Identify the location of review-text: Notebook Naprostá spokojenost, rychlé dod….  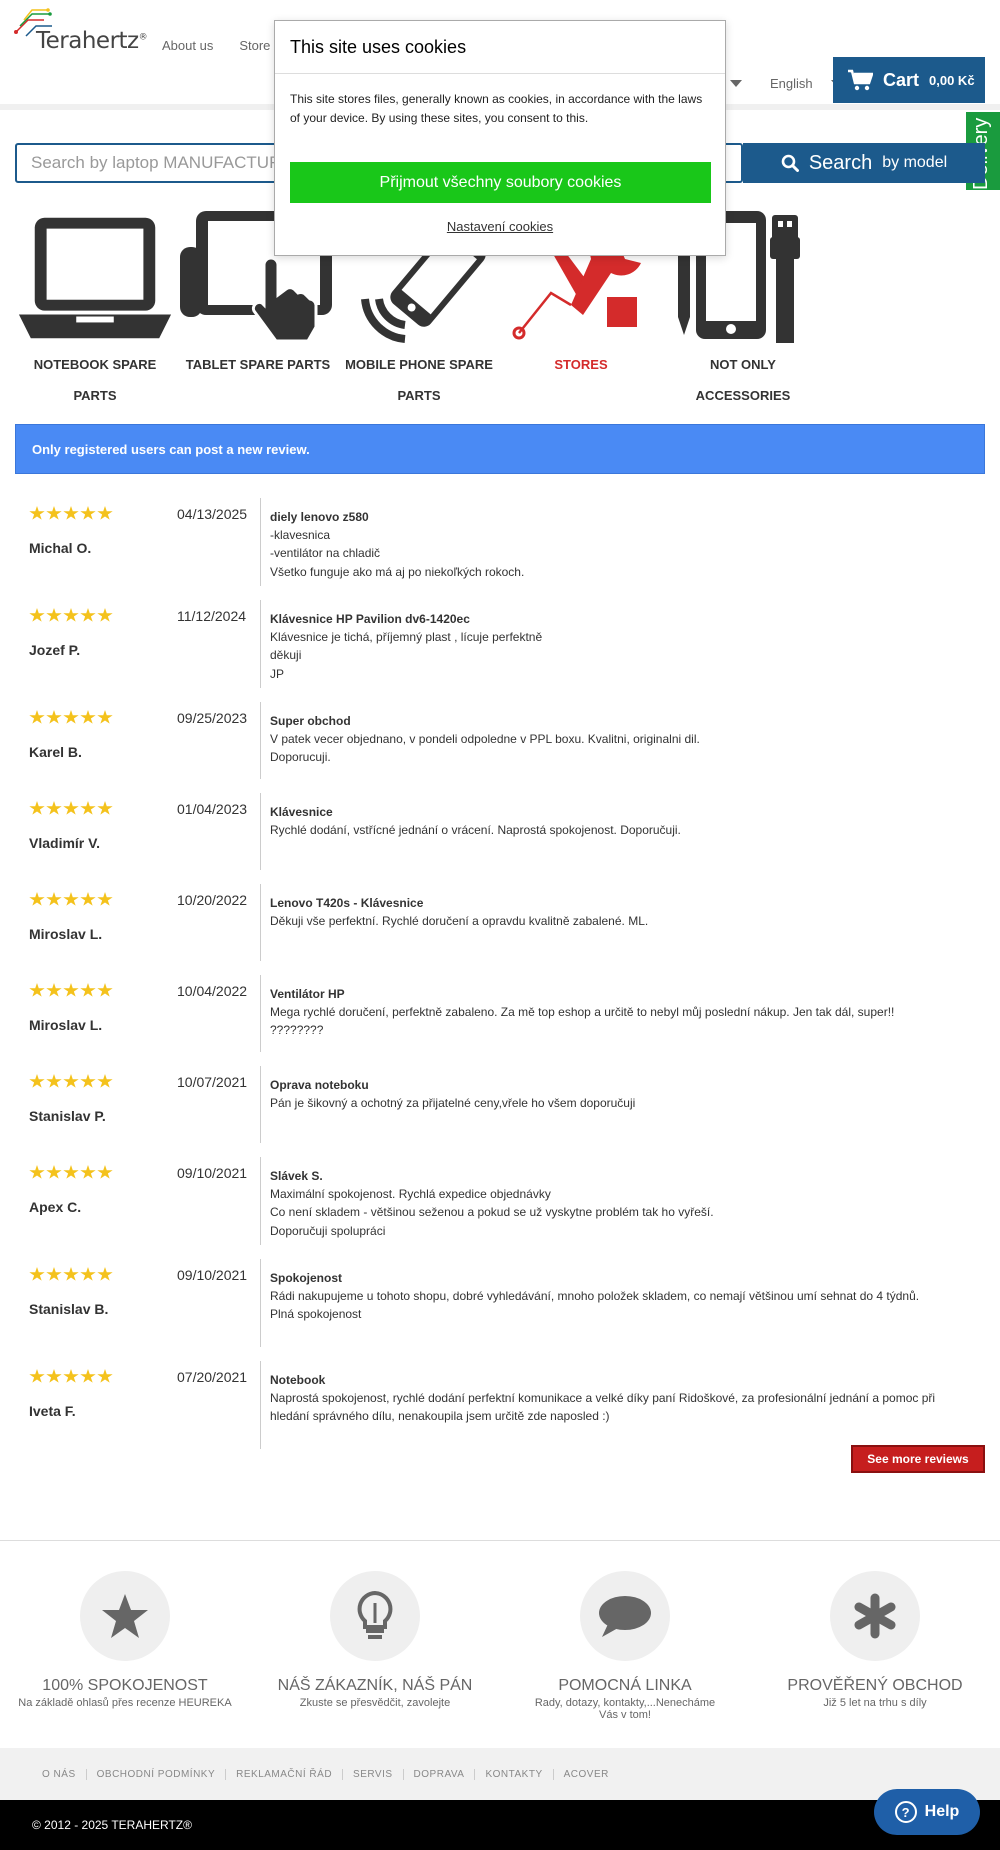
(620, 1398).